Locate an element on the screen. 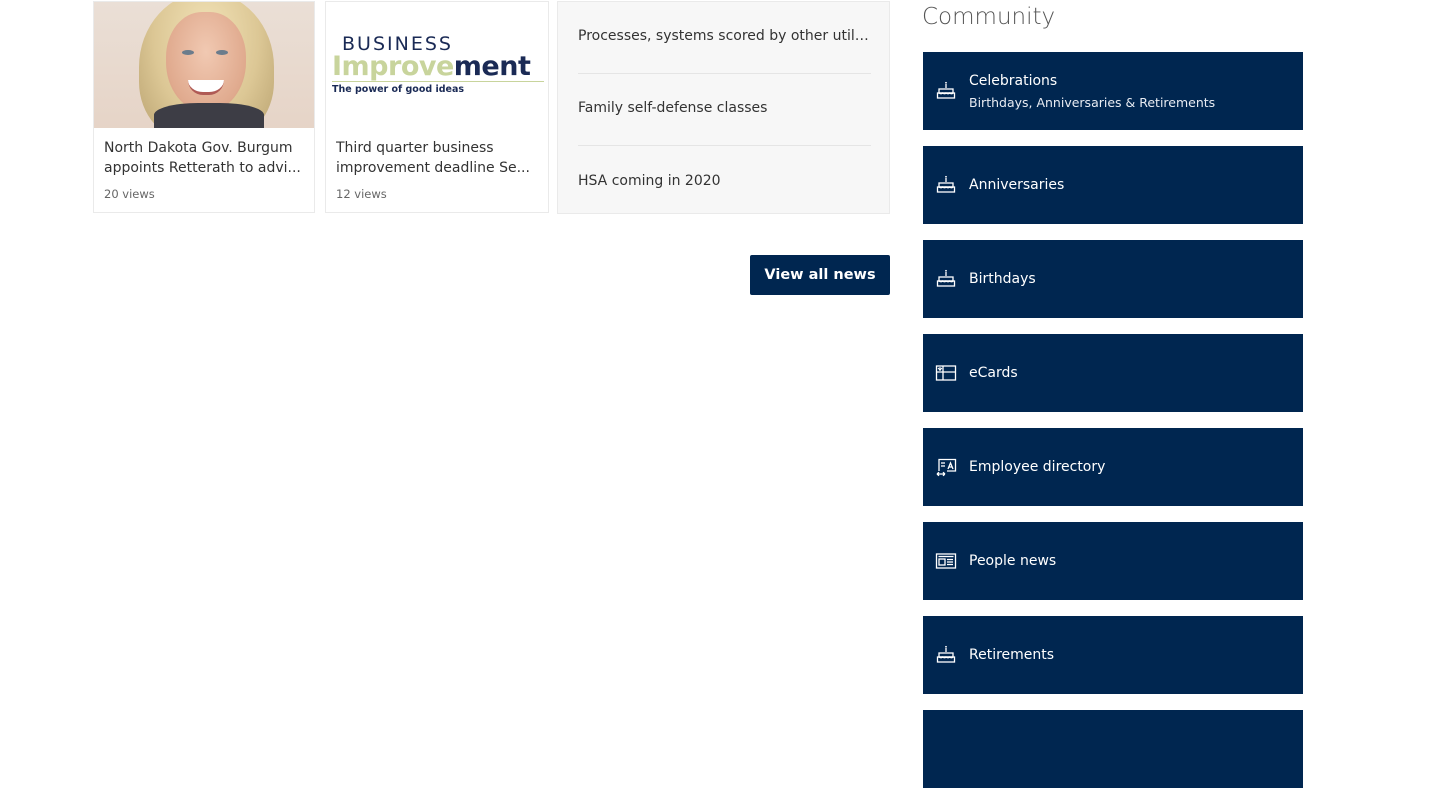 The image size is (1456, 788). news-title-line: Third quarter business is located at coordinates (415, 148).